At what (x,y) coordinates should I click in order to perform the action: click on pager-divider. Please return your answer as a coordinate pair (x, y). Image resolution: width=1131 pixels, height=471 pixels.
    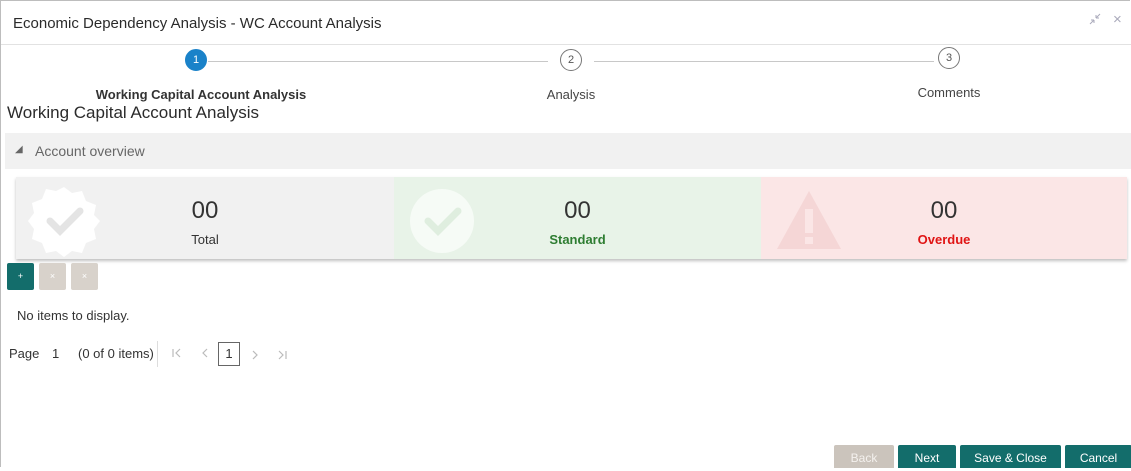
    Looking at the image, I should click on (157, 354).